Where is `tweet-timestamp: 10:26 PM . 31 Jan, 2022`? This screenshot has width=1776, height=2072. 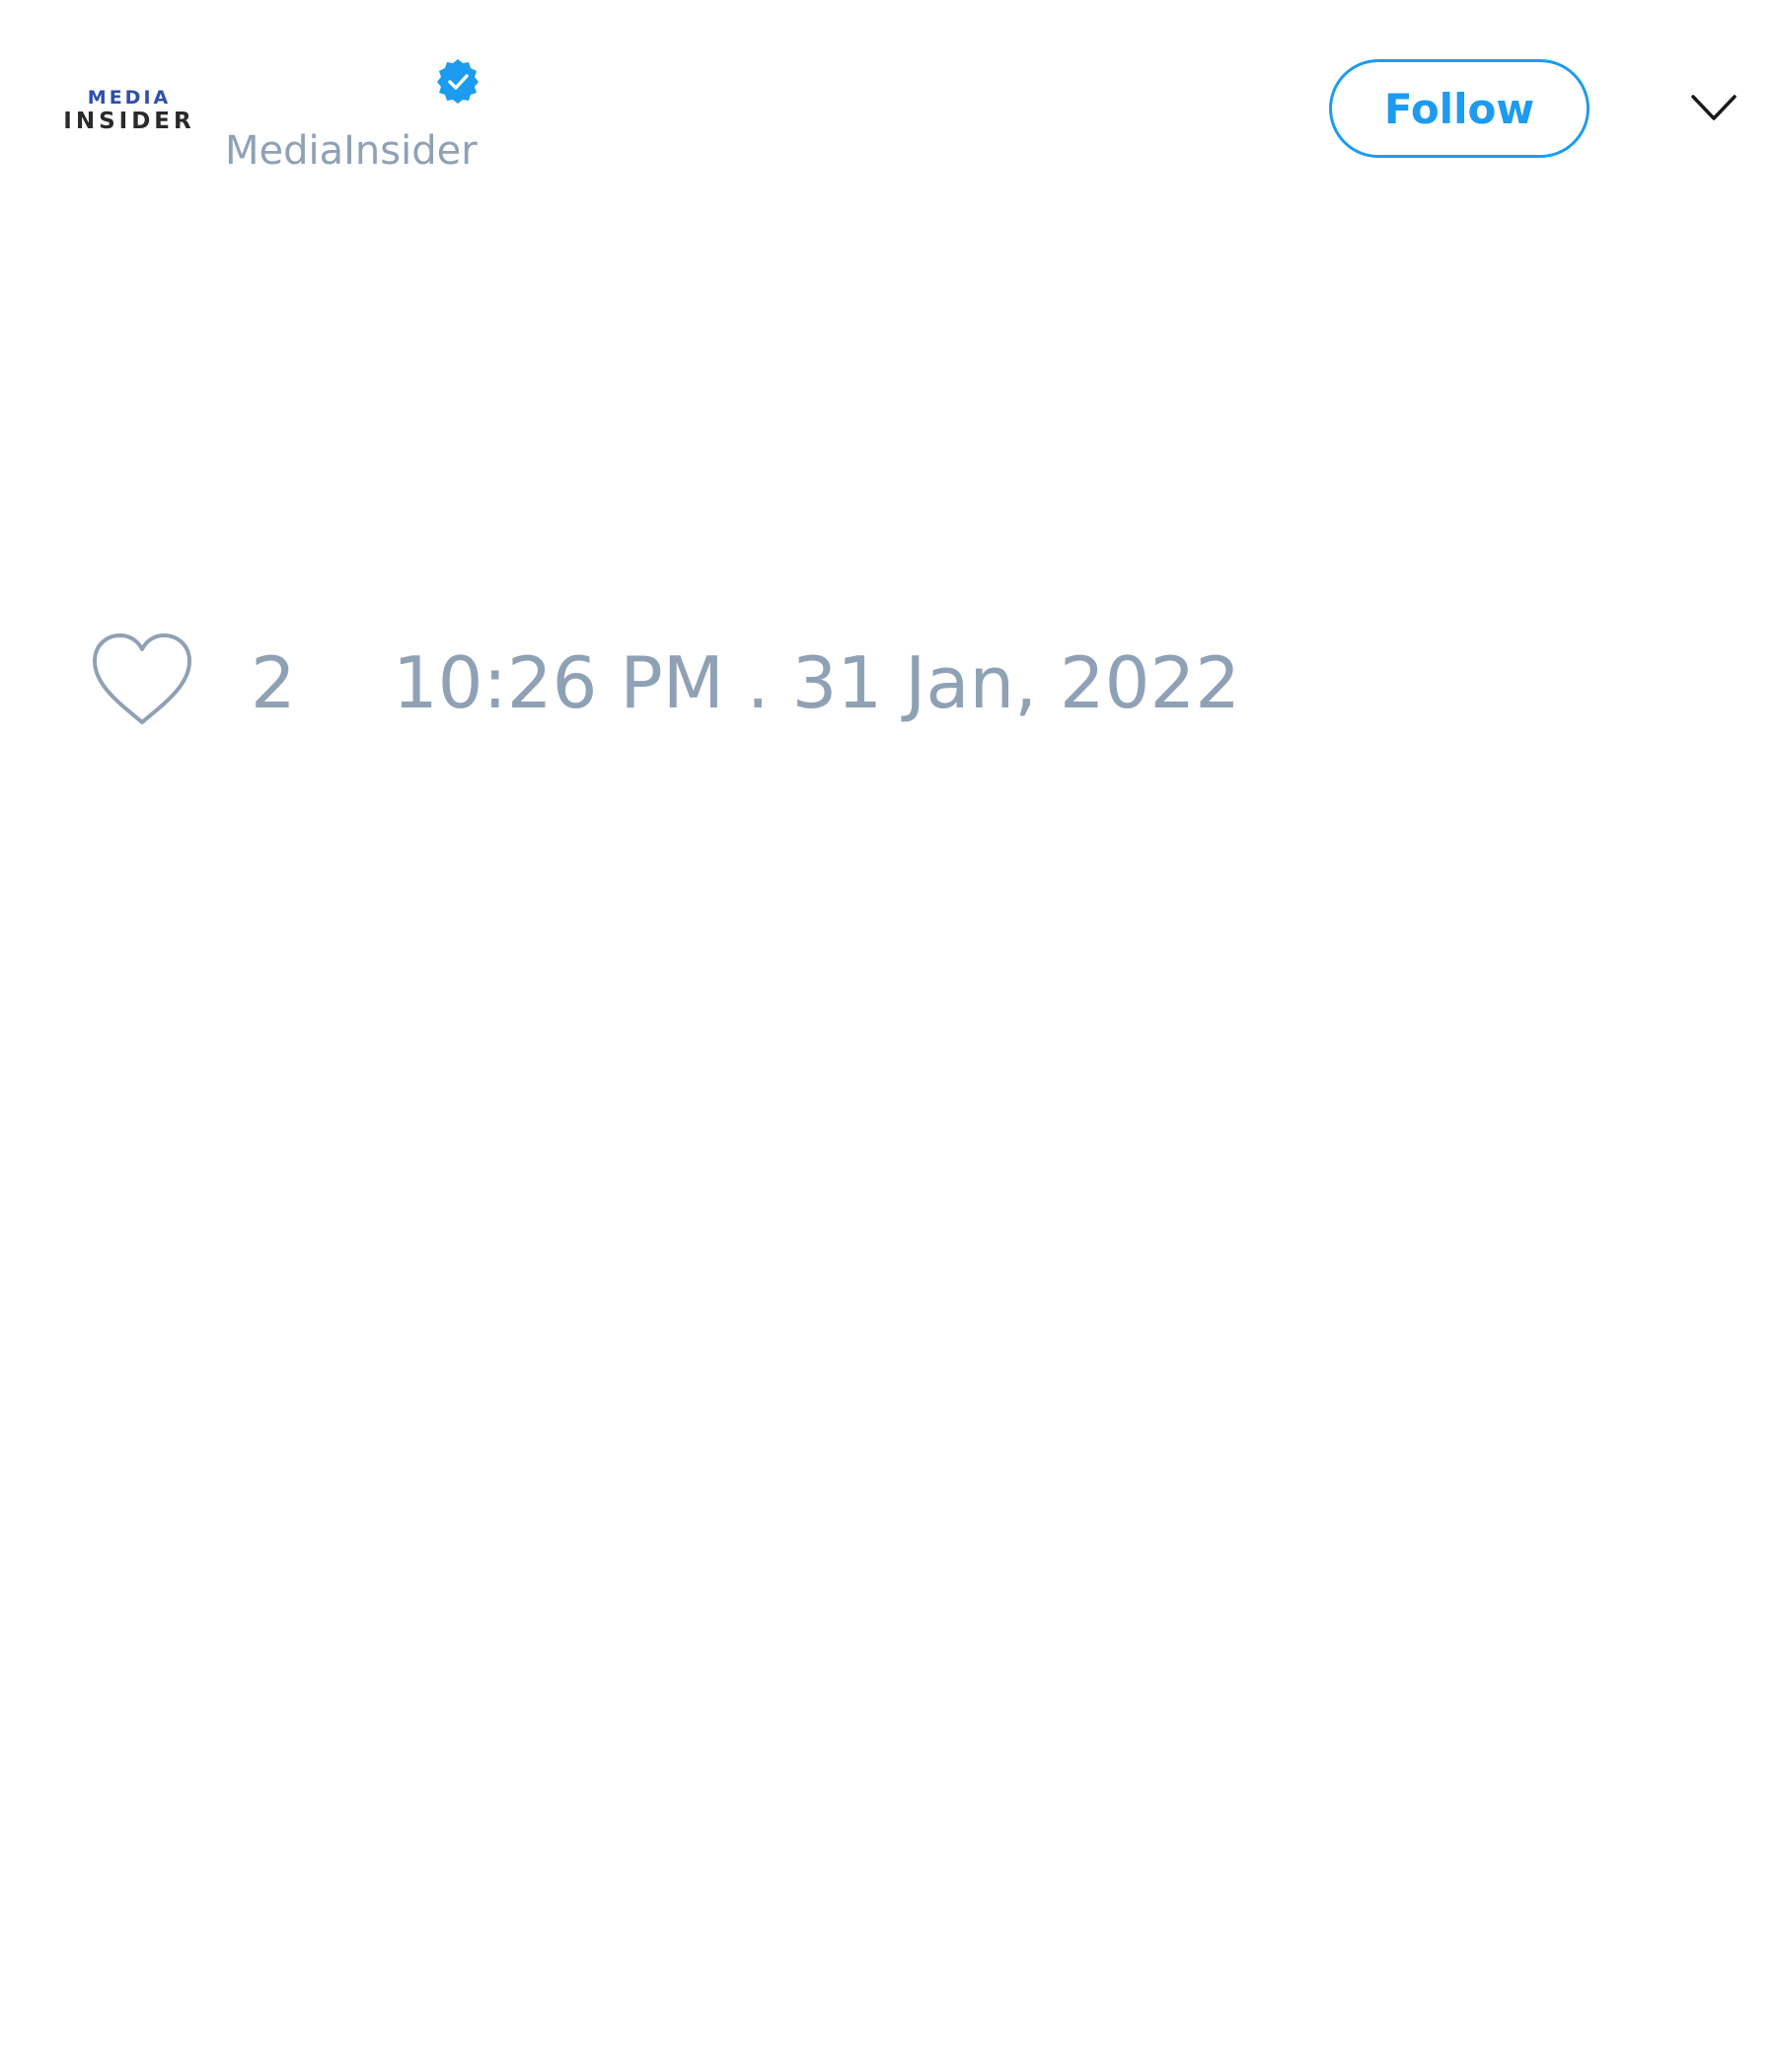 tweet-timestamp: 10:26 PM . 31 Jan, 2022 is located at coordinates (817, 683).